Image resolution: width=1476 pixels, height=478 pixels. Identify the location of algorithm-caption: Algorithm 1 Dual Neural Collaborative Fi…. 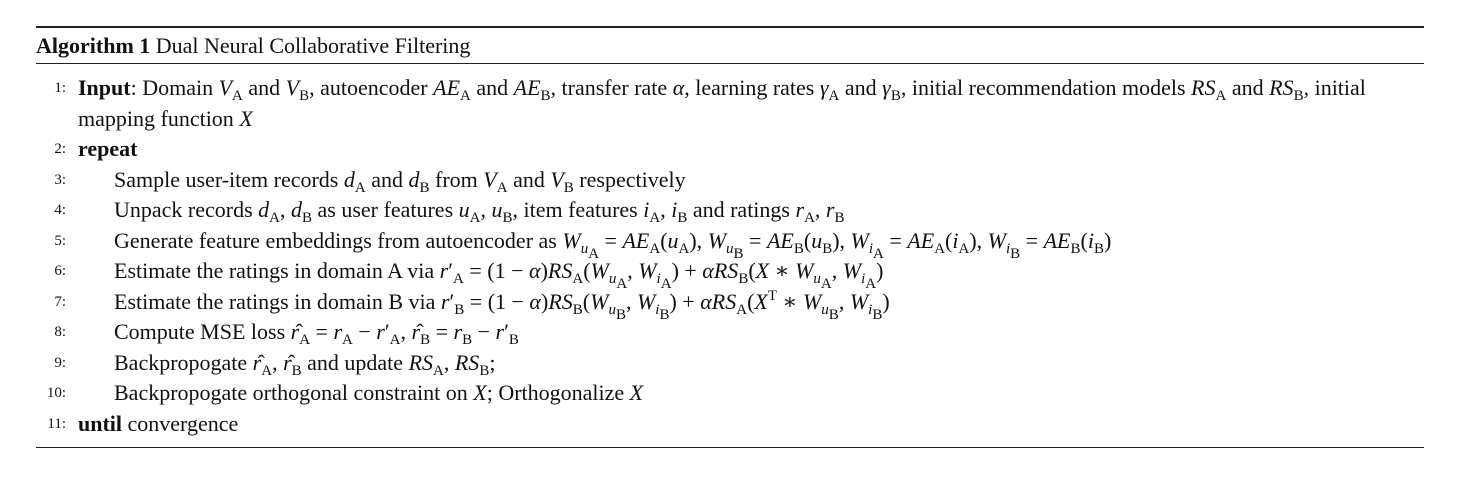
(730, 45).